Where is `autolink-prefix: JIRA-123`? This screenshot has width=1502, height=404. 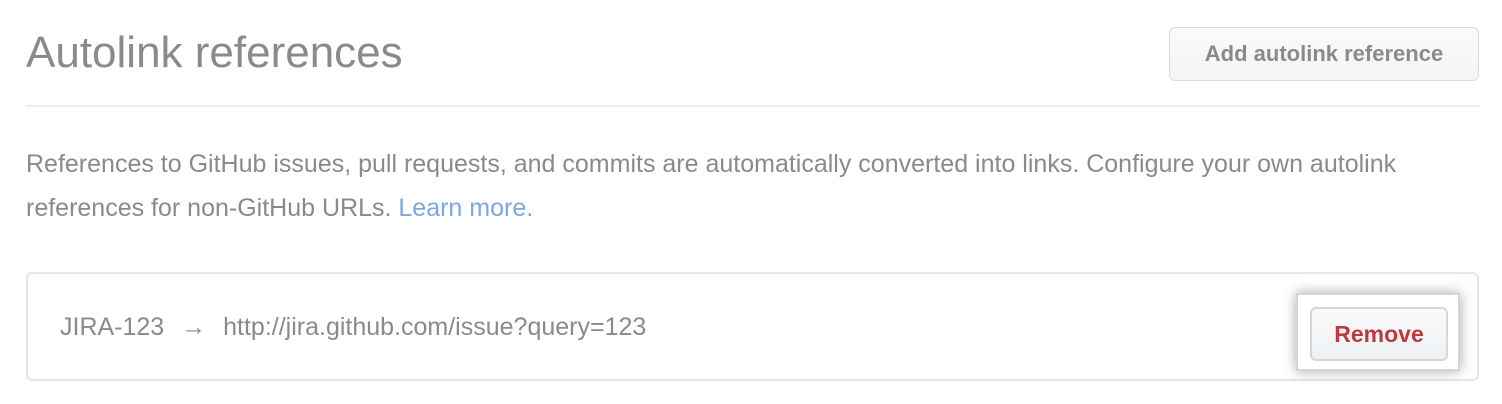
autolink-prefix: JIRA-123 is located at coordinates (112, 327).